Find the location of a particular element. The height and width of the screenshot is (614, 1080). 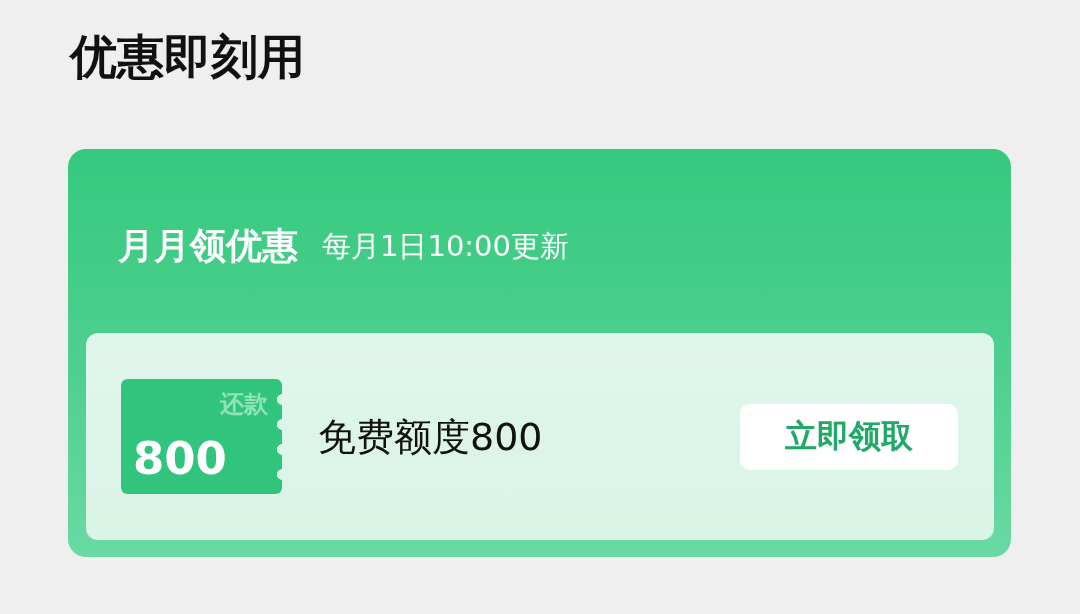

claim-button: 立即领取 is located at coordinates (849, 436).